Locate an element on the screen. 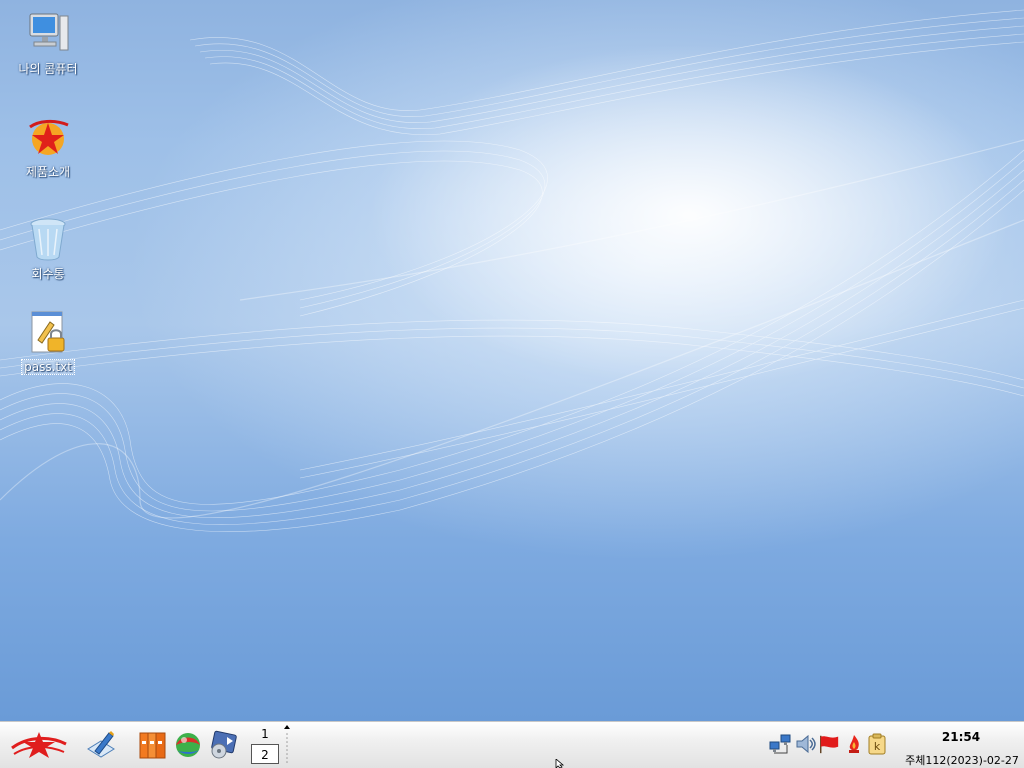 This screenshot has height=768, width=1024. red-flag-icon is located at coordinates (829, 744).